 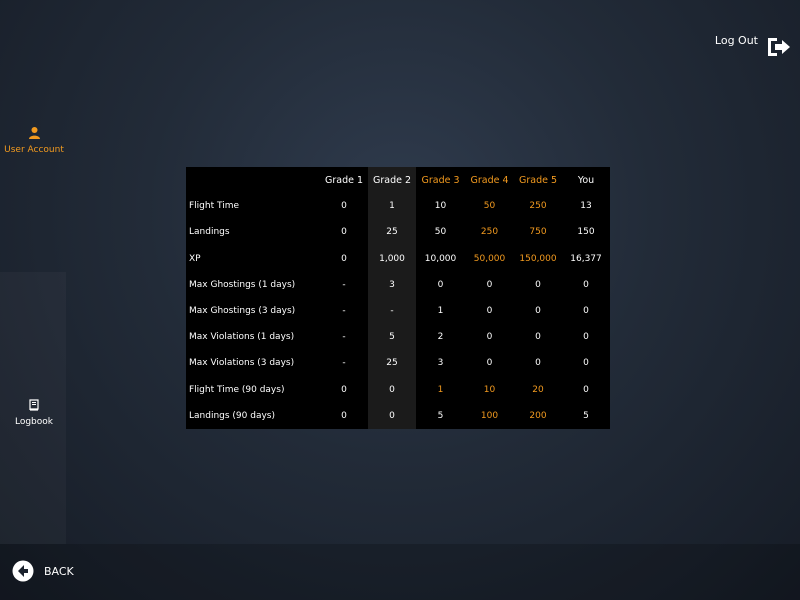 I want to click on logout-button: Log Out, so click(x=753, y=45).